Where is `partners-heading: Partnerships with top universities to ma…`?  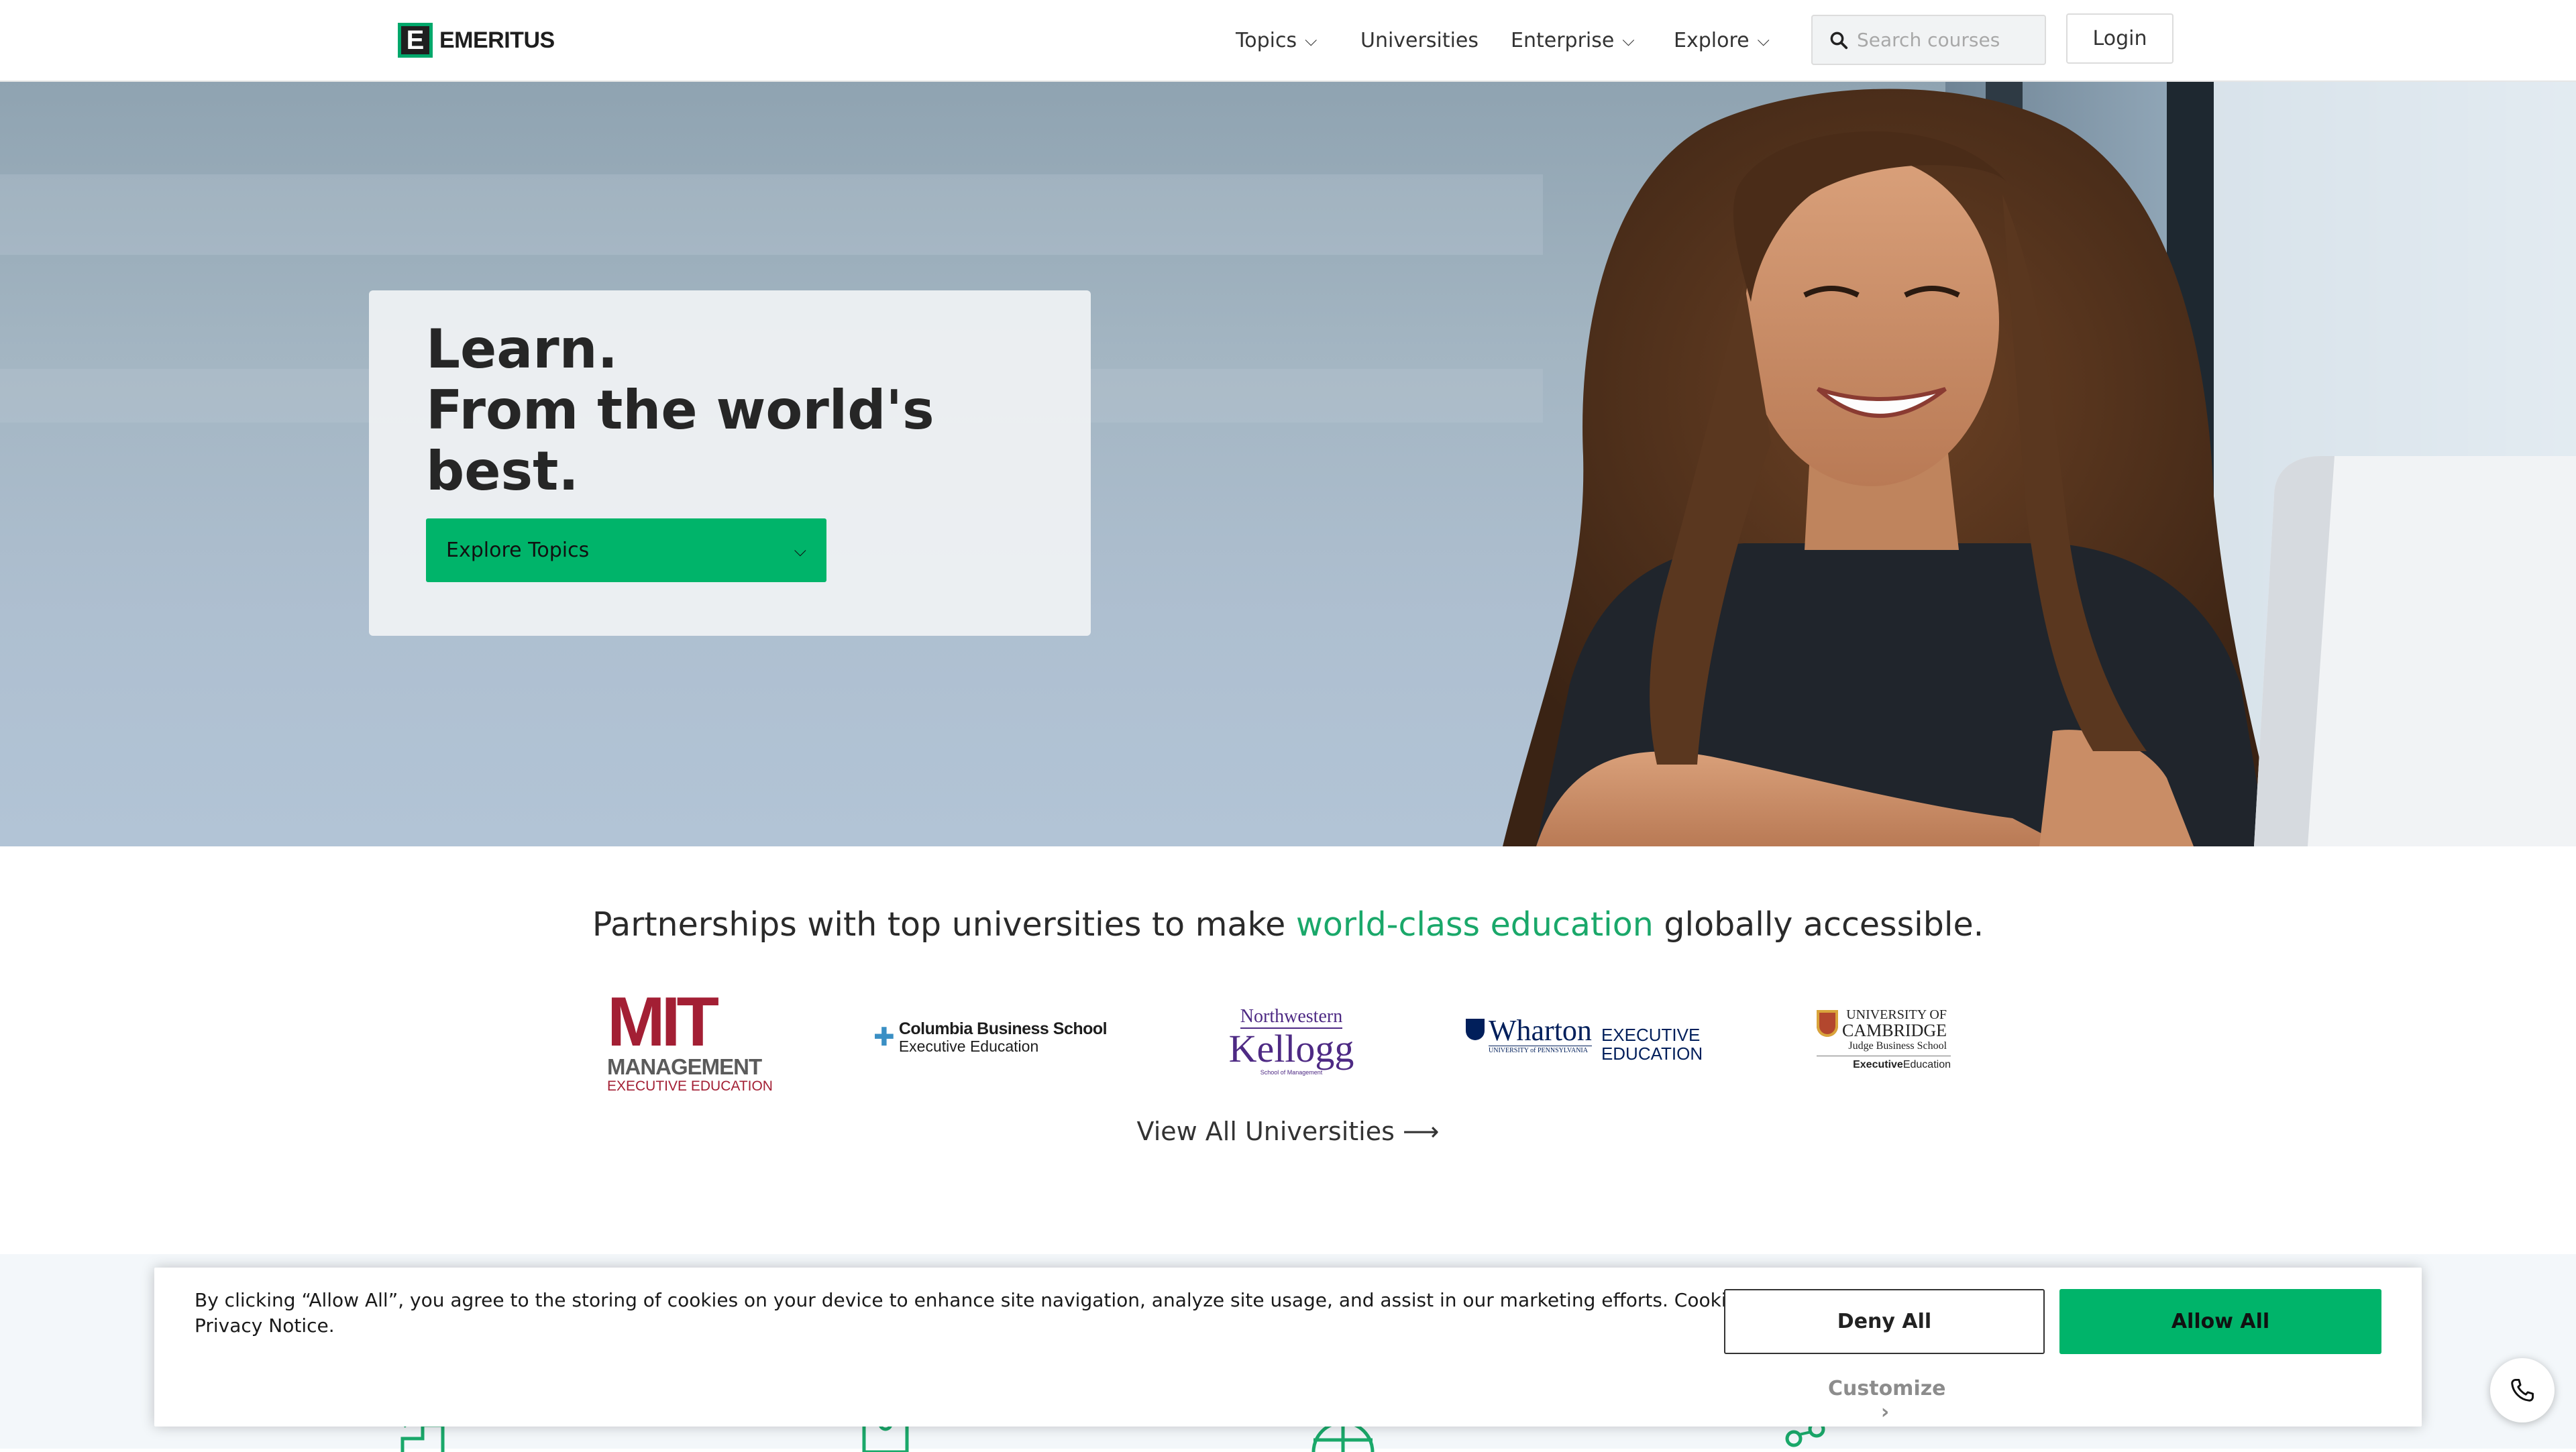 partners-heading: Partnerships with top universities to ma… is located at coordinates (1288, 924).